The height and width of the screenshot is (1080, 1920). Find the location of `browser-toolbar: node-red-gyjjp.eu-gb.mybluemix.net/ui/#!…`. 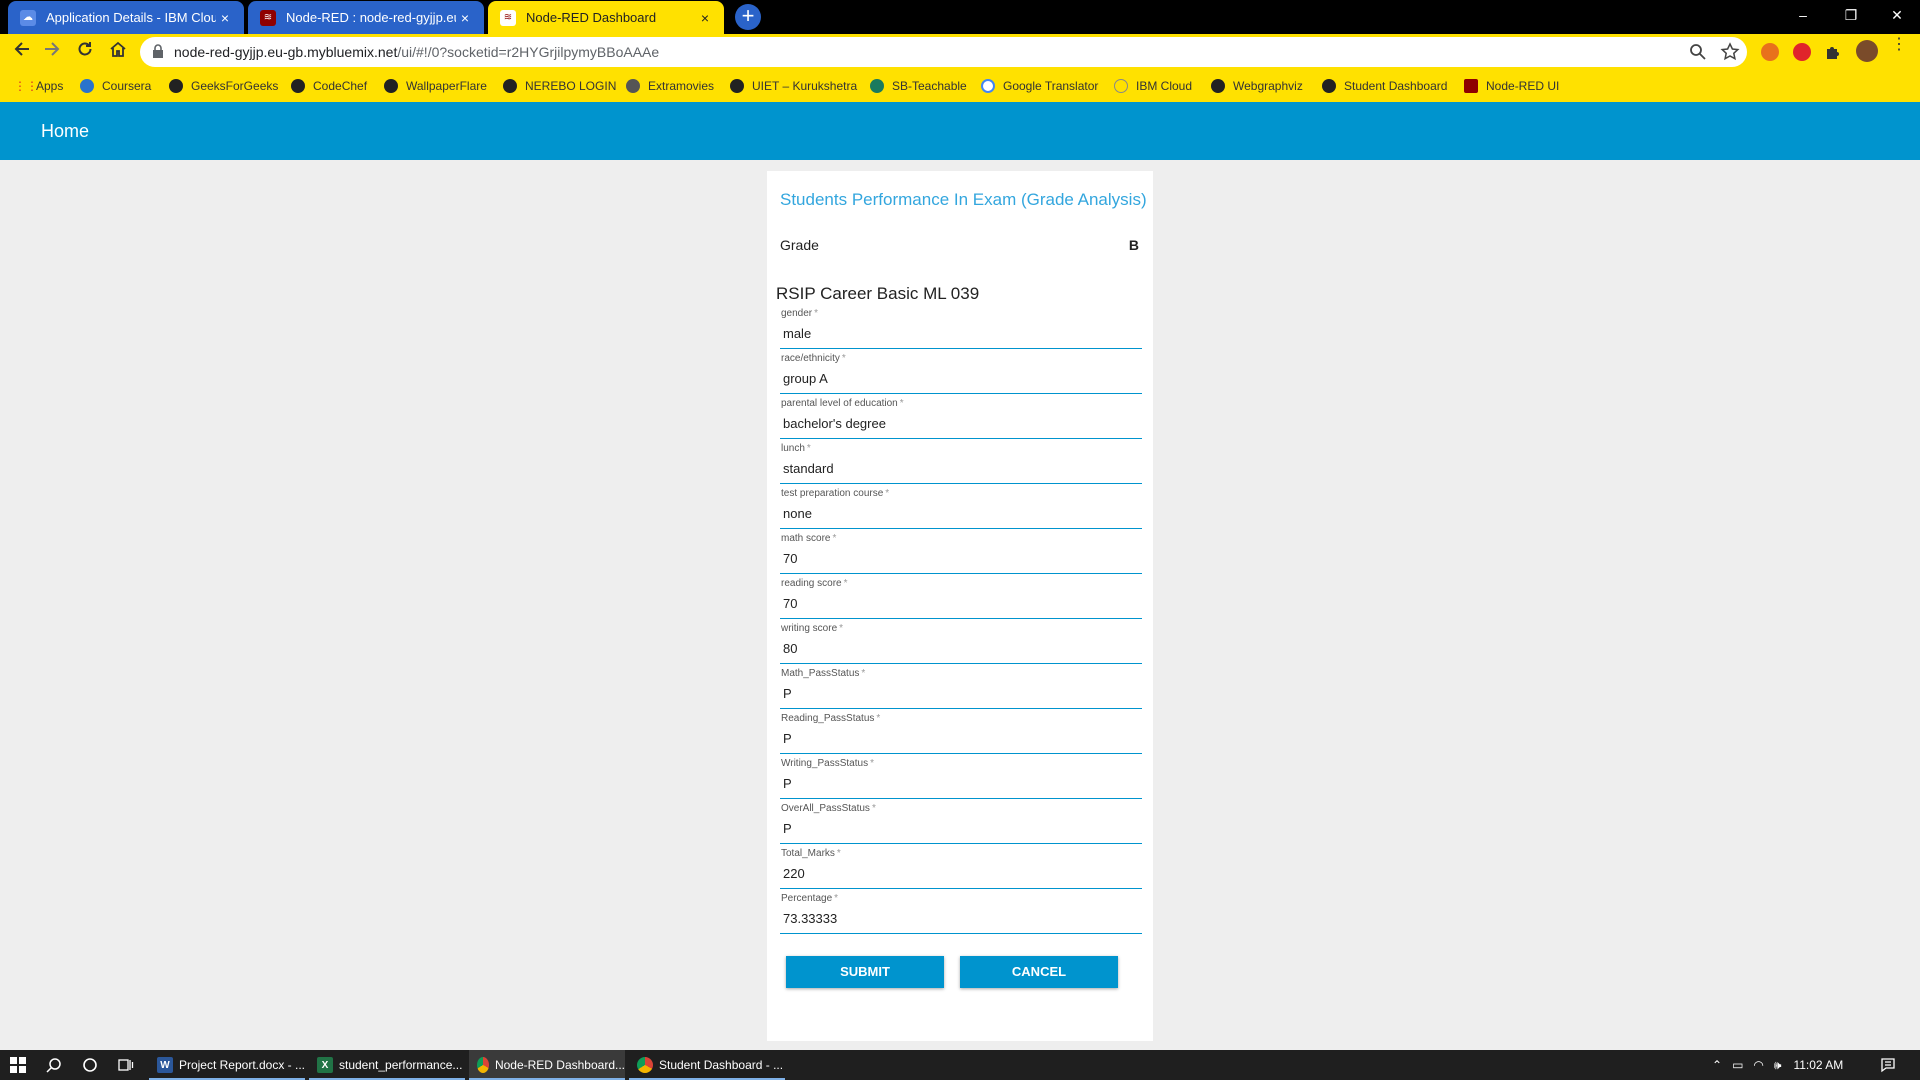

browser-toolbar: node-red-gyjjp.eu-gb.mybluemix.net/ui/#!… is located at coordinates (960, 52).